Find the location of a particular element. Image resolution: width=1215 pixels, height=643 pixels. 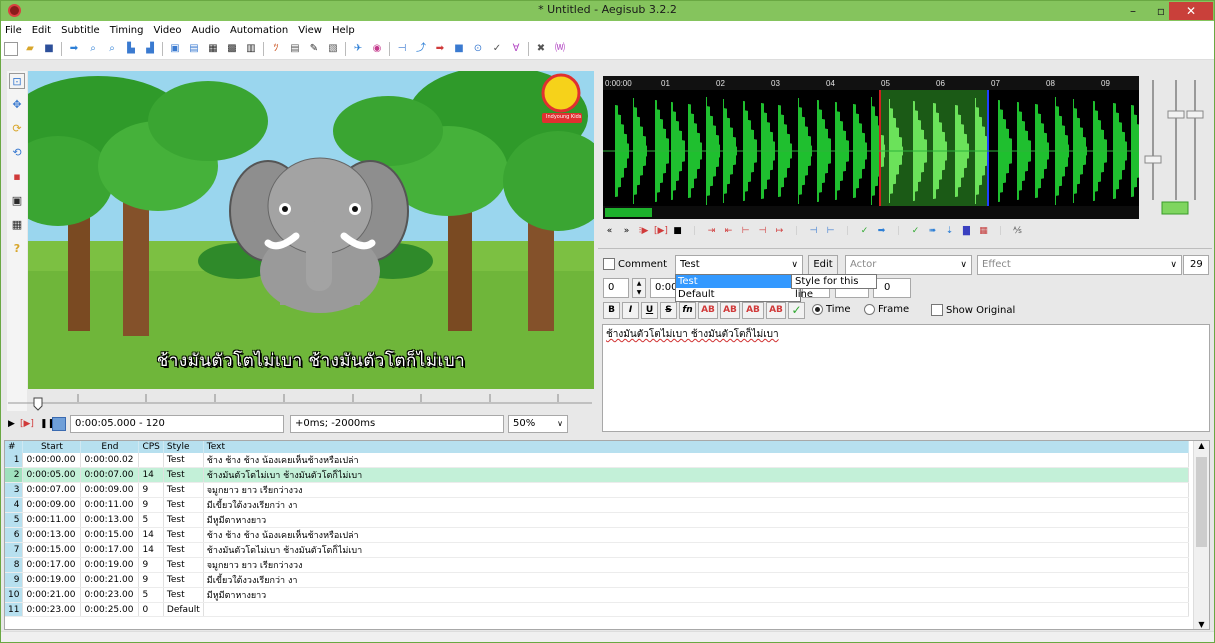

karaoke-icon: ◉ is located at coordinates (377, 49).